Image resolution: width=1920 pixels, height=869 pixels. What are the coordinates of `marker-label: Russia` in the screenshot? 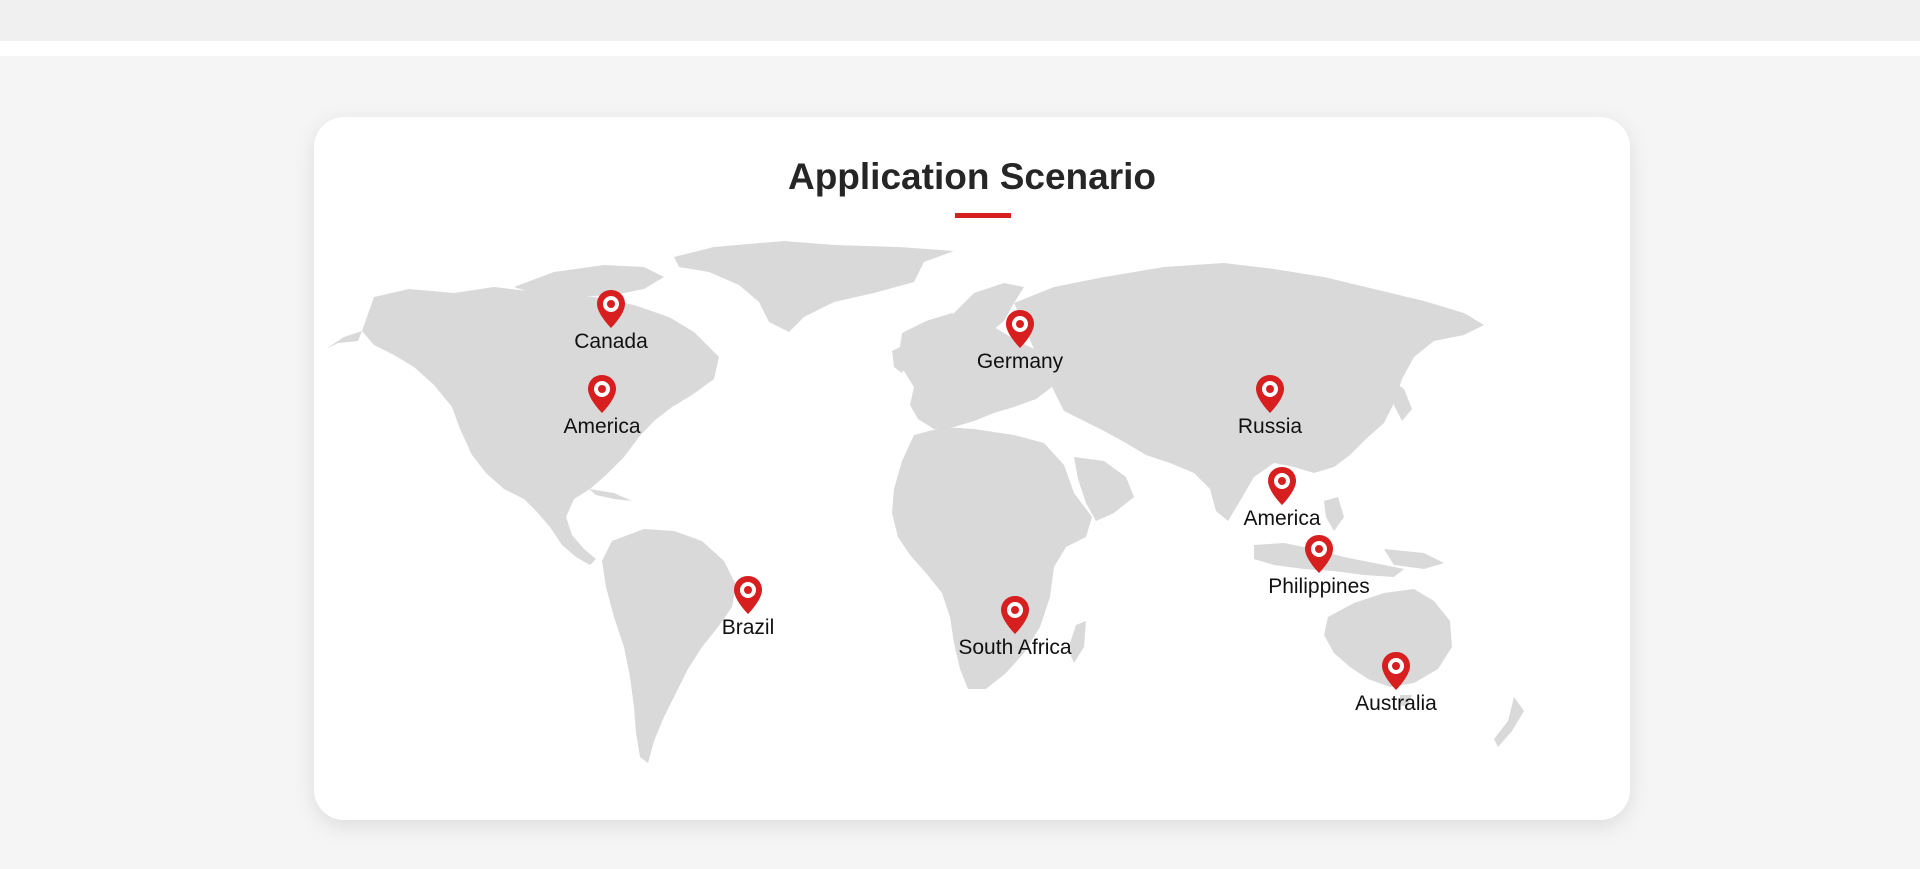 It's located at (1270, 426).